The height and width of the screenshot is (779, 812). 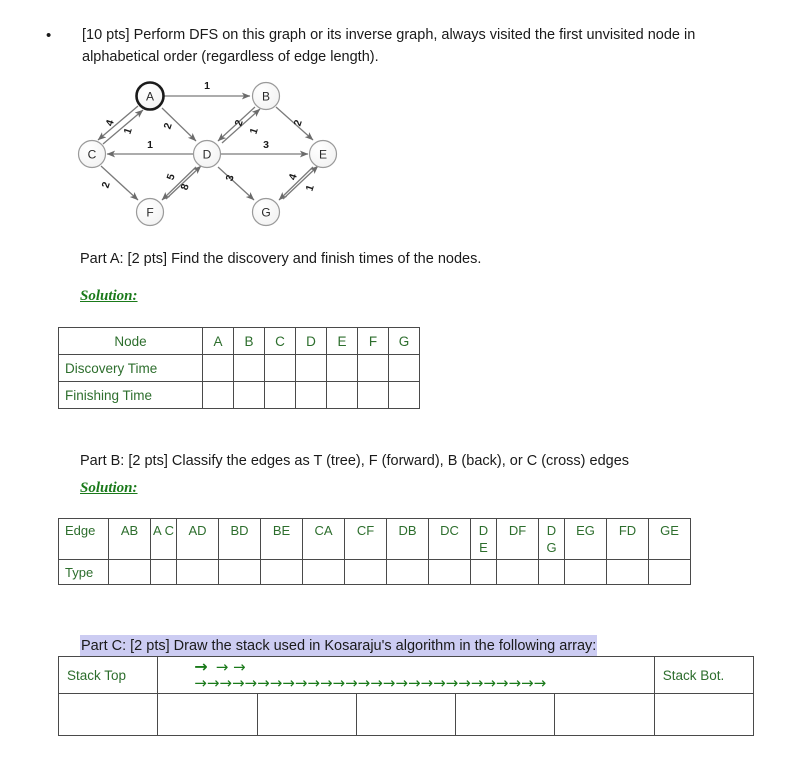 I want to click on discovery-cell-C, so click(x=280, y=368).